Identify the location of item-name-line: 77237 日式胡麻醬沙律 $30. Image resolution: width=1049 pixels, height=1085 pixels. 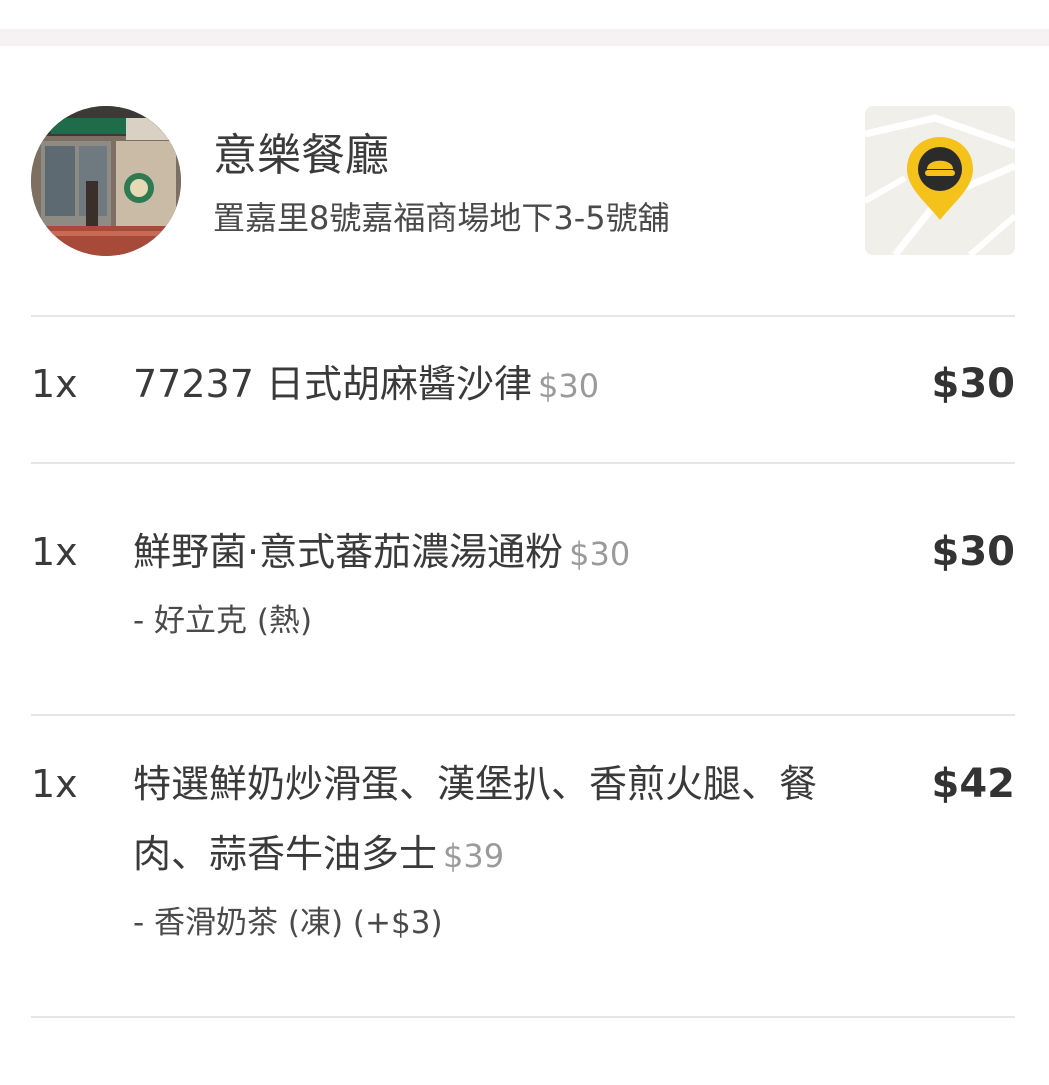
(493, 385).